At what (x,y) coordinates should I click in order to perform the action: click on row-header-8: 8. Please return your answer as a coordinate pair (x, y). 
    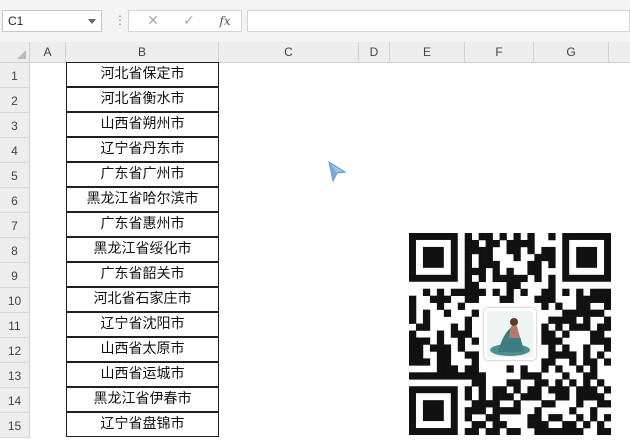
    Looking at the image, I should click on (15, 250).